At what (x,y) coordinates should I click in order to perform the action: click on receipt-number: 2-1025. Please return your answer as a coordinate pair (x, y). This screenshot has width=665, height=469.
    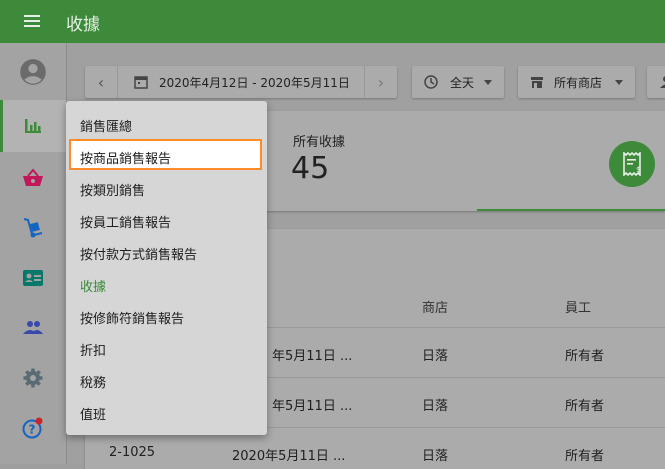
    Looking at the image, I should click on (132, 452).